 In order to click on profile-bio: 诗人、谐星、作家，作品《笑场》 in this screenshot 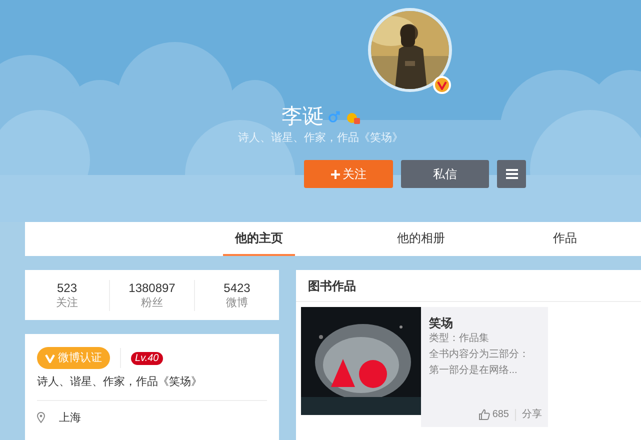, I will do `click(320, 138)`.